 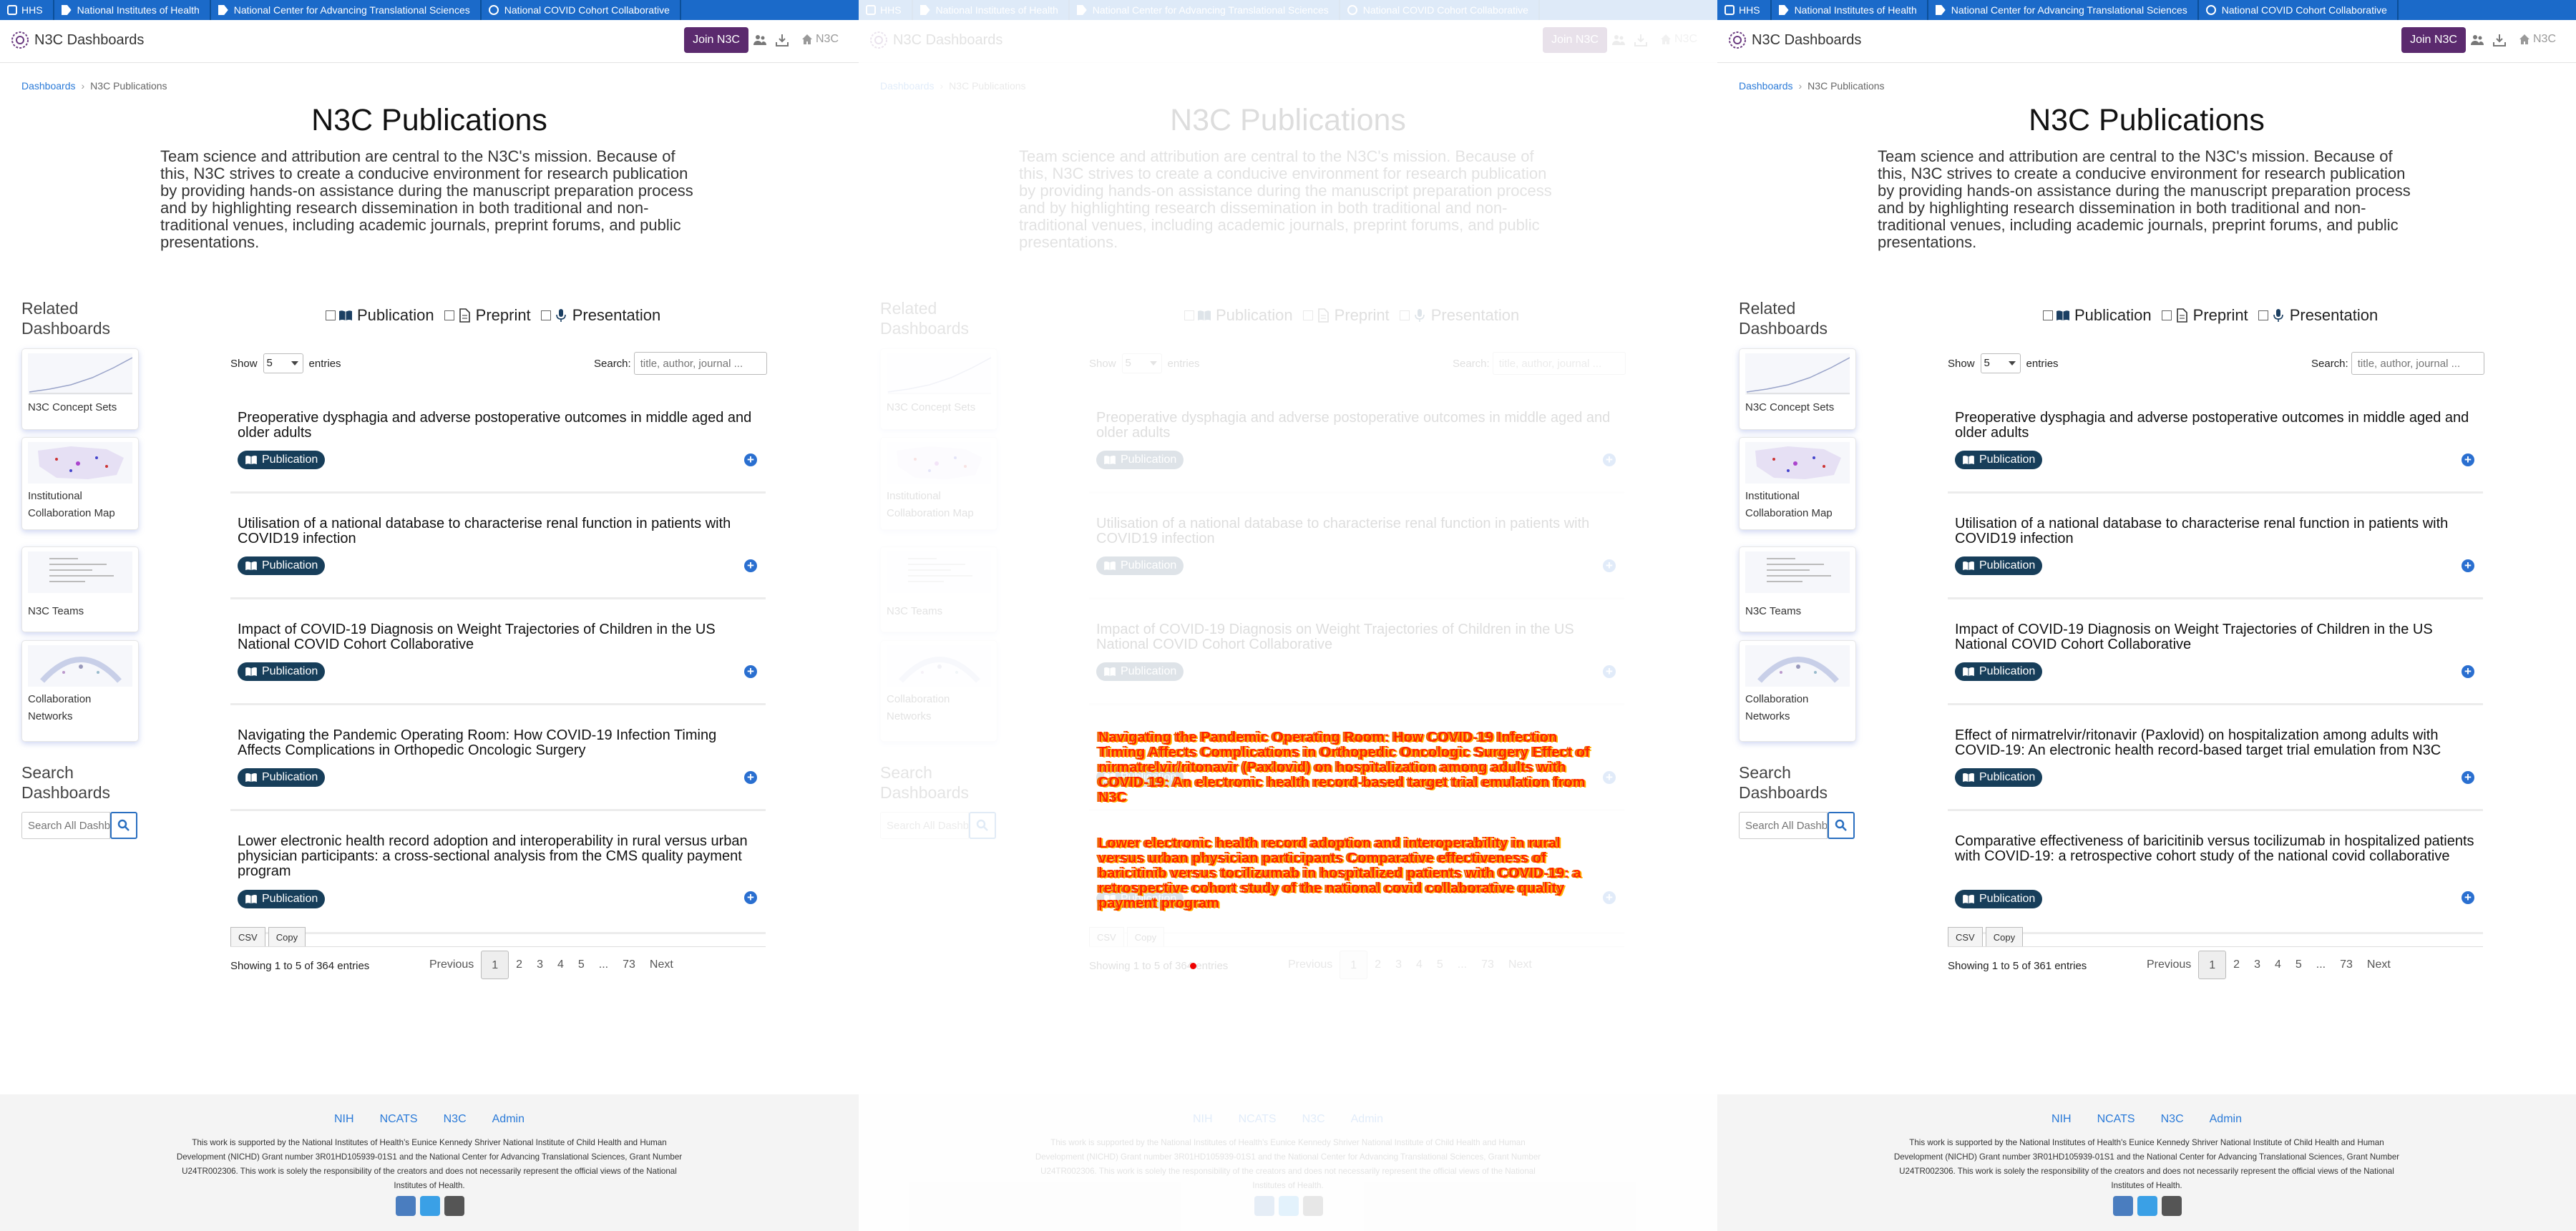 What do you see at coordinates (1487, 965) in the screenshot?
I see `pager-page: 73` at bounding box center [1487, 965].